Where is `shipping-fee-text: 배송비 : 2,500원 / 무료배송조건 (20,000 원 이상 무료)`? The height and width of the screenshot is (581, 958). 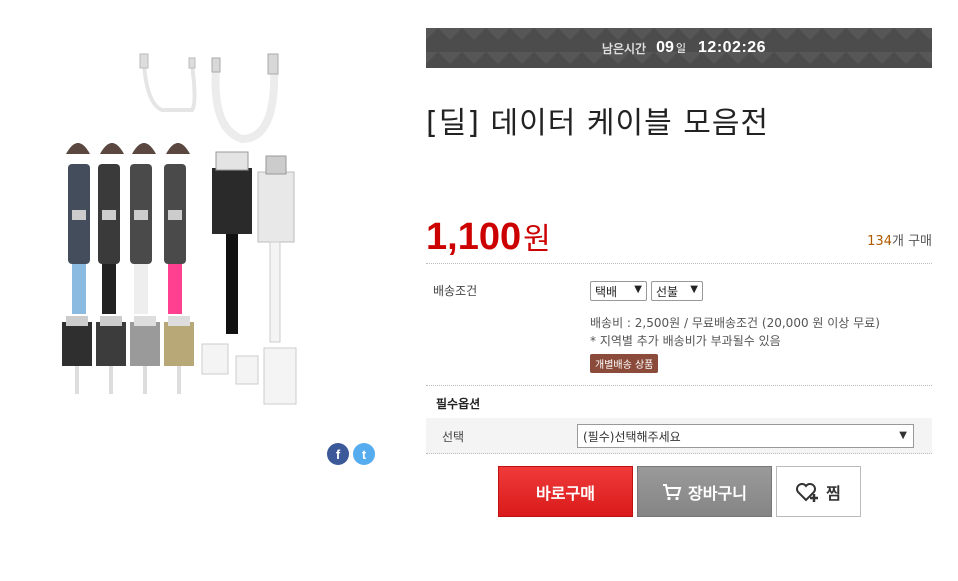 shipping-fee-text: 배송비 : 2,500원 / 무료배송조건 (20,000 원 이상 무료) is located at coordinates (735, 323).